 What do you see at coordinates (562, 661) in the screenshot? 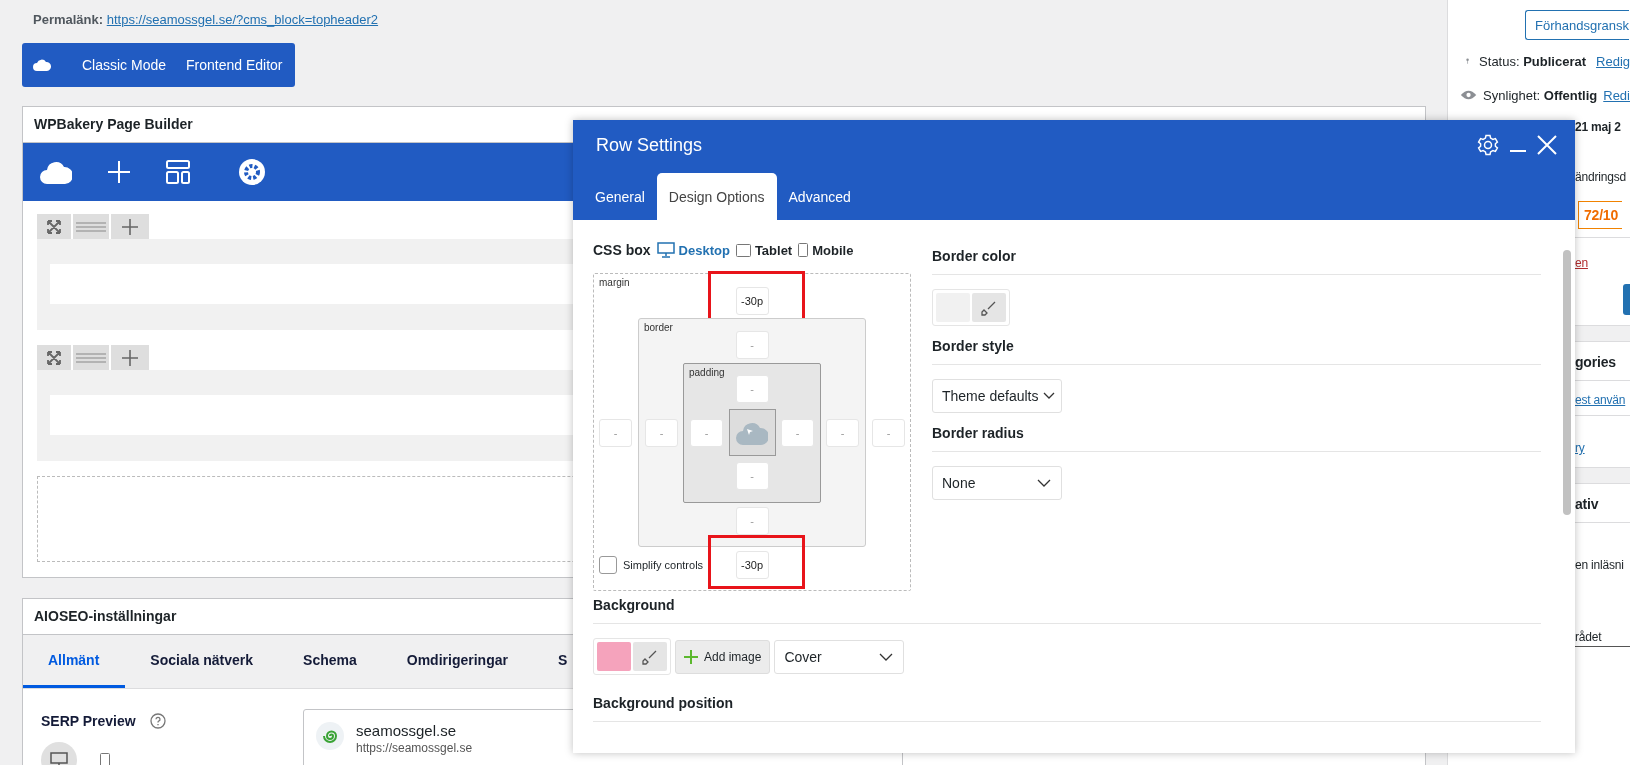
I see `seo-tab: S` at bounding box center [562, 661].